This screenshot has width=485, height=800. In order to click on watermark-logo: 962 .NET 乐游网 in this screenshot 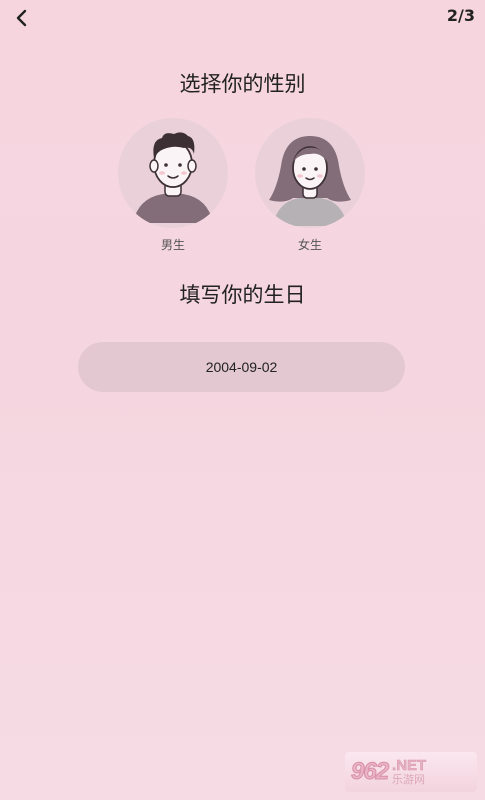, I will do `click(411, 772)`.